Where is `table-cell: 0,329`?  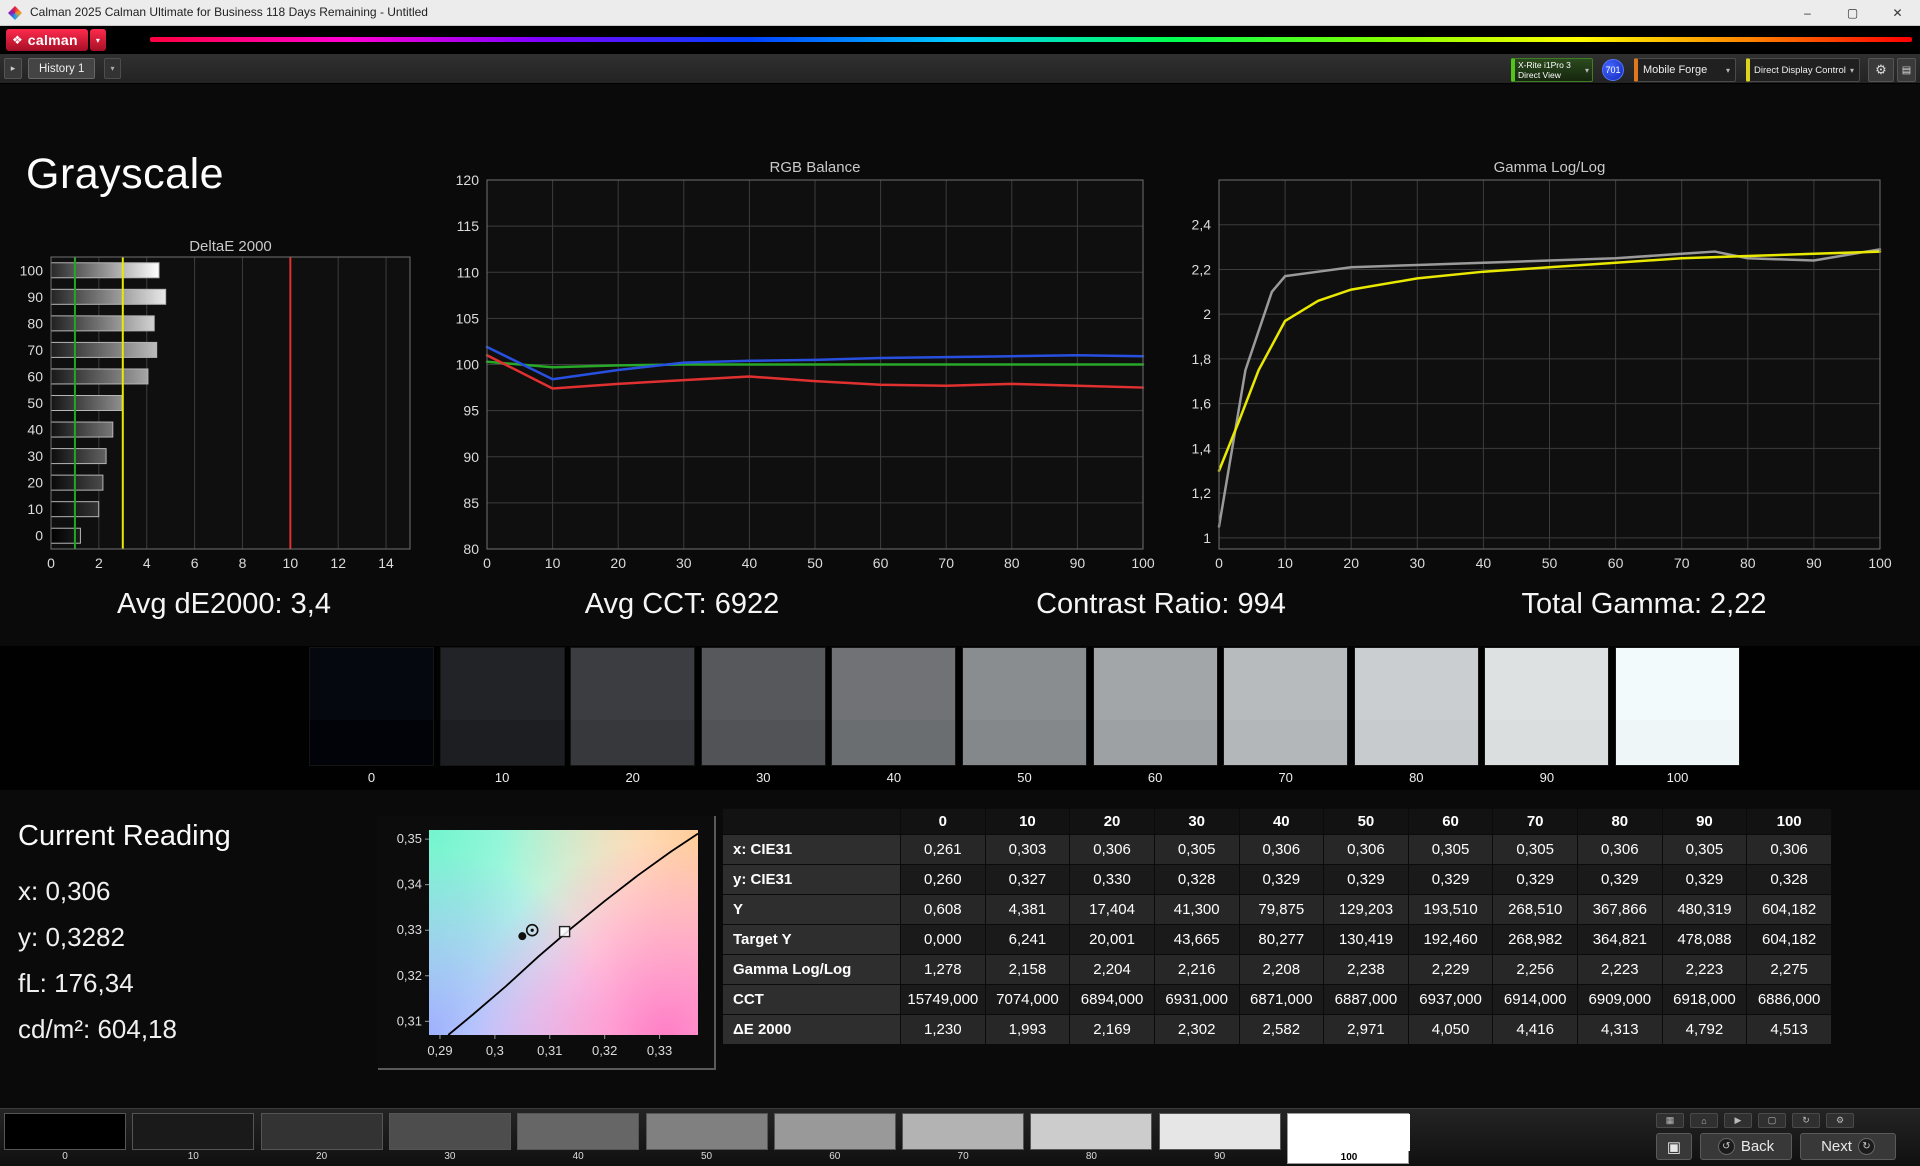 table-cell: 0,329 is located at coordinates (1281, 879).